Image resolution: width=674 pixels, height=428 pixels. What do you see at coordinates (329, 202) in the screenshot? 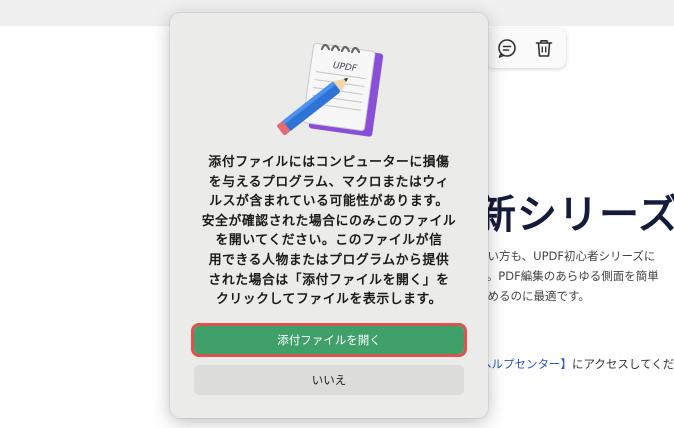
I see `message-line: ルスが含まれている可能性があります。` at bounding box center [329, 202].